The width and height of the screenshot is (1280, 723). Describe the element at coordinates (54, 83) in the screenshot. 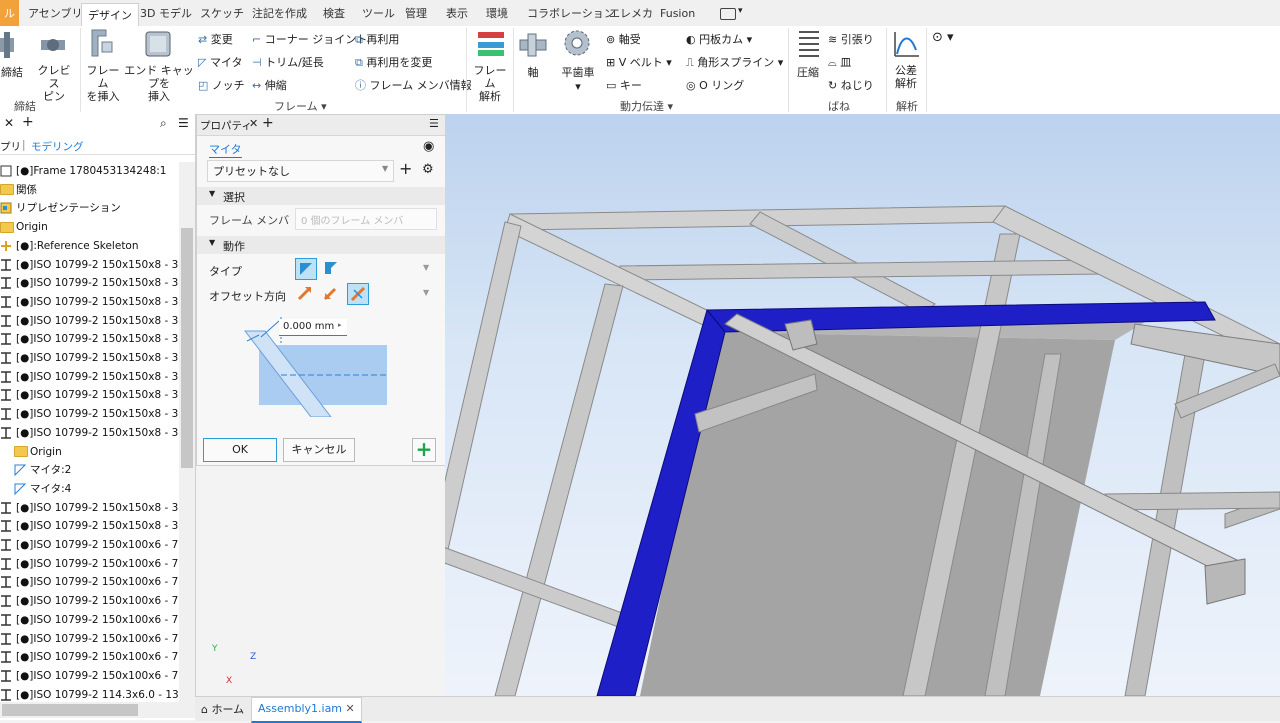

I see `clevis-pin-button: クレビス ピン` at that location.